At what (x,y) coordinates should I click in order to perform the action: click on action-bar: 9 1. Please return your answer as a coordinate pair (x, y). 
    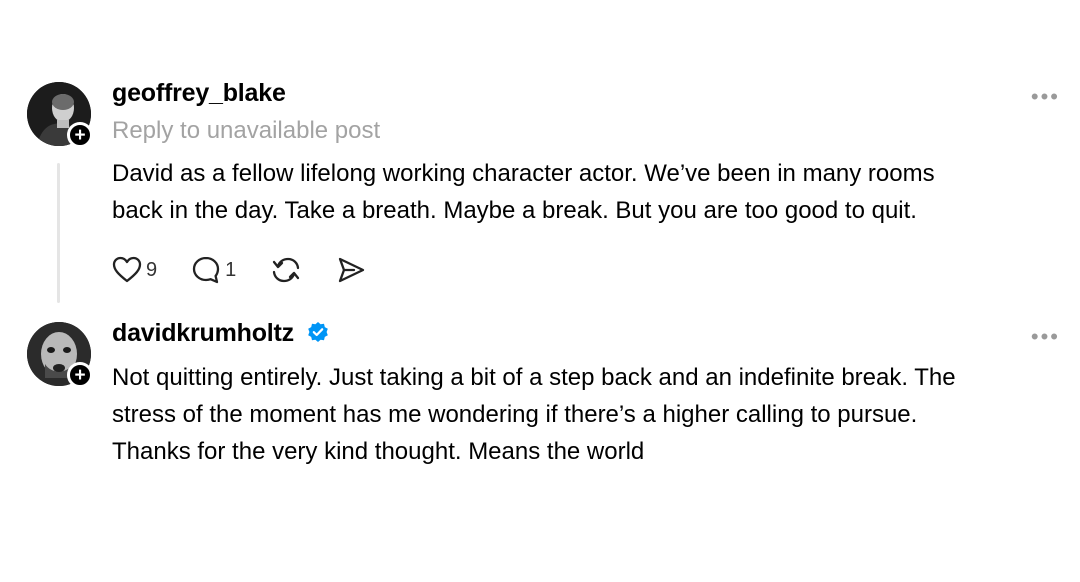
    Looking at the image, I should click on (256, 270).